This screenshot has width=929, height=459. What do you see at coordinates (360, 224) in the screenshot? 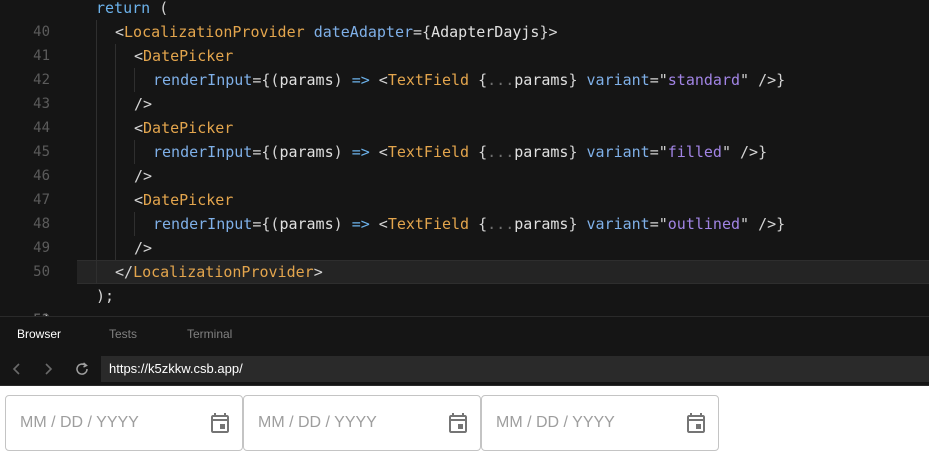
I see `code-token: =>` at bounding box center [360, 224].